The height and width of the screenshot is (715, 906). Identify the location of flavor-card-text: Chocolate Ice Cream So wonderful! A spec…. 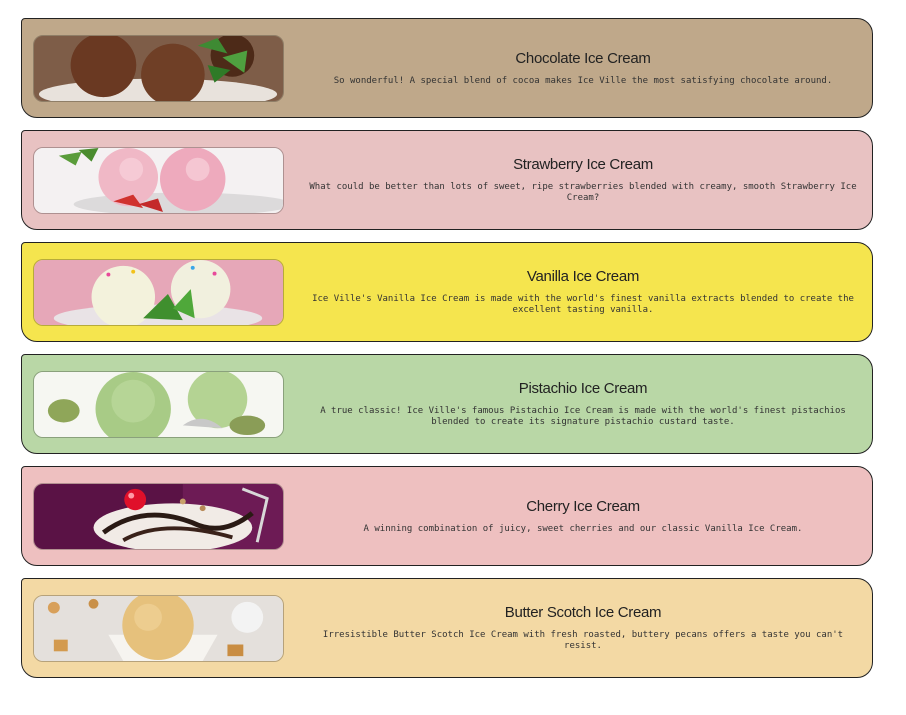
(583, 68).